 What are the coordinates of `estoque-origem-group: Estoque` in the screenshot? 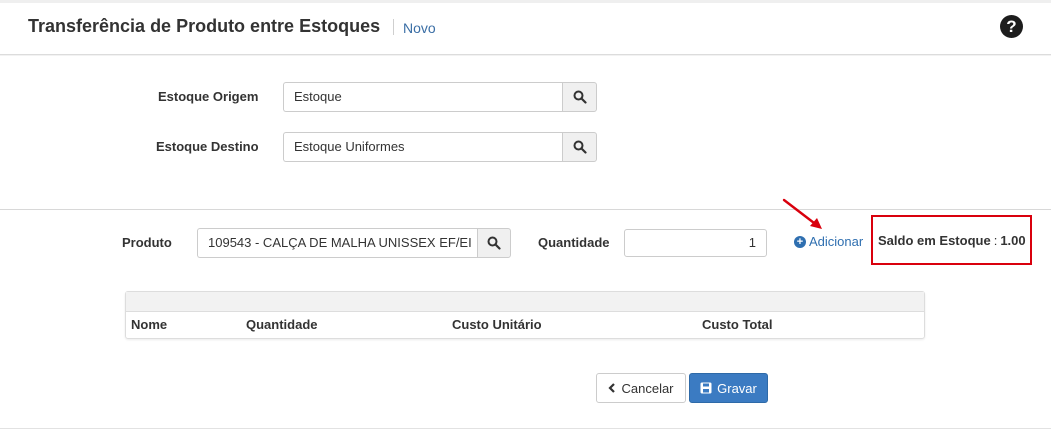 It's located at (440, 97).